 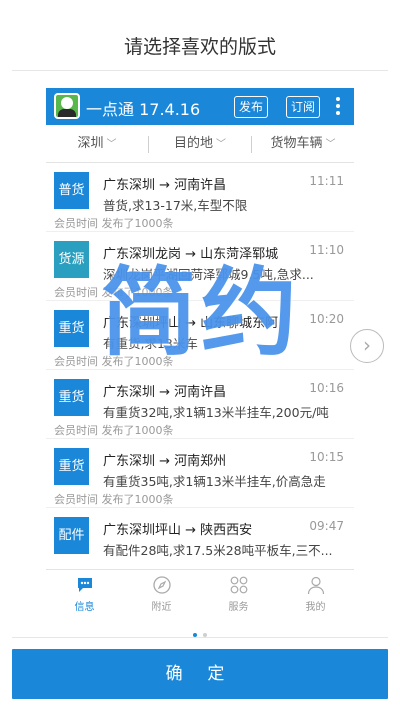 I want to click on layout-style-label: 简约, so click(x=201, y=313).